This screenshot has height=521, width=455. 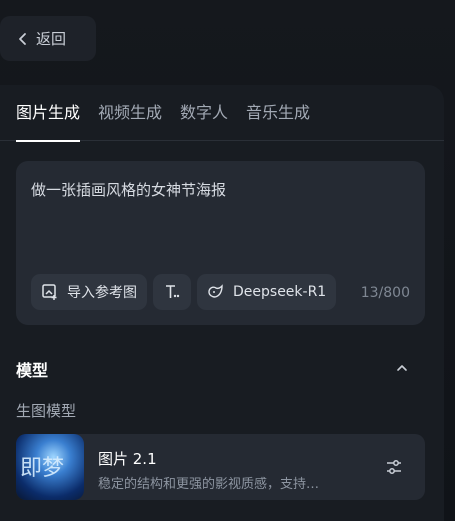 I want to click on model-name: 图片 2.1, so click(x=127, y=459).